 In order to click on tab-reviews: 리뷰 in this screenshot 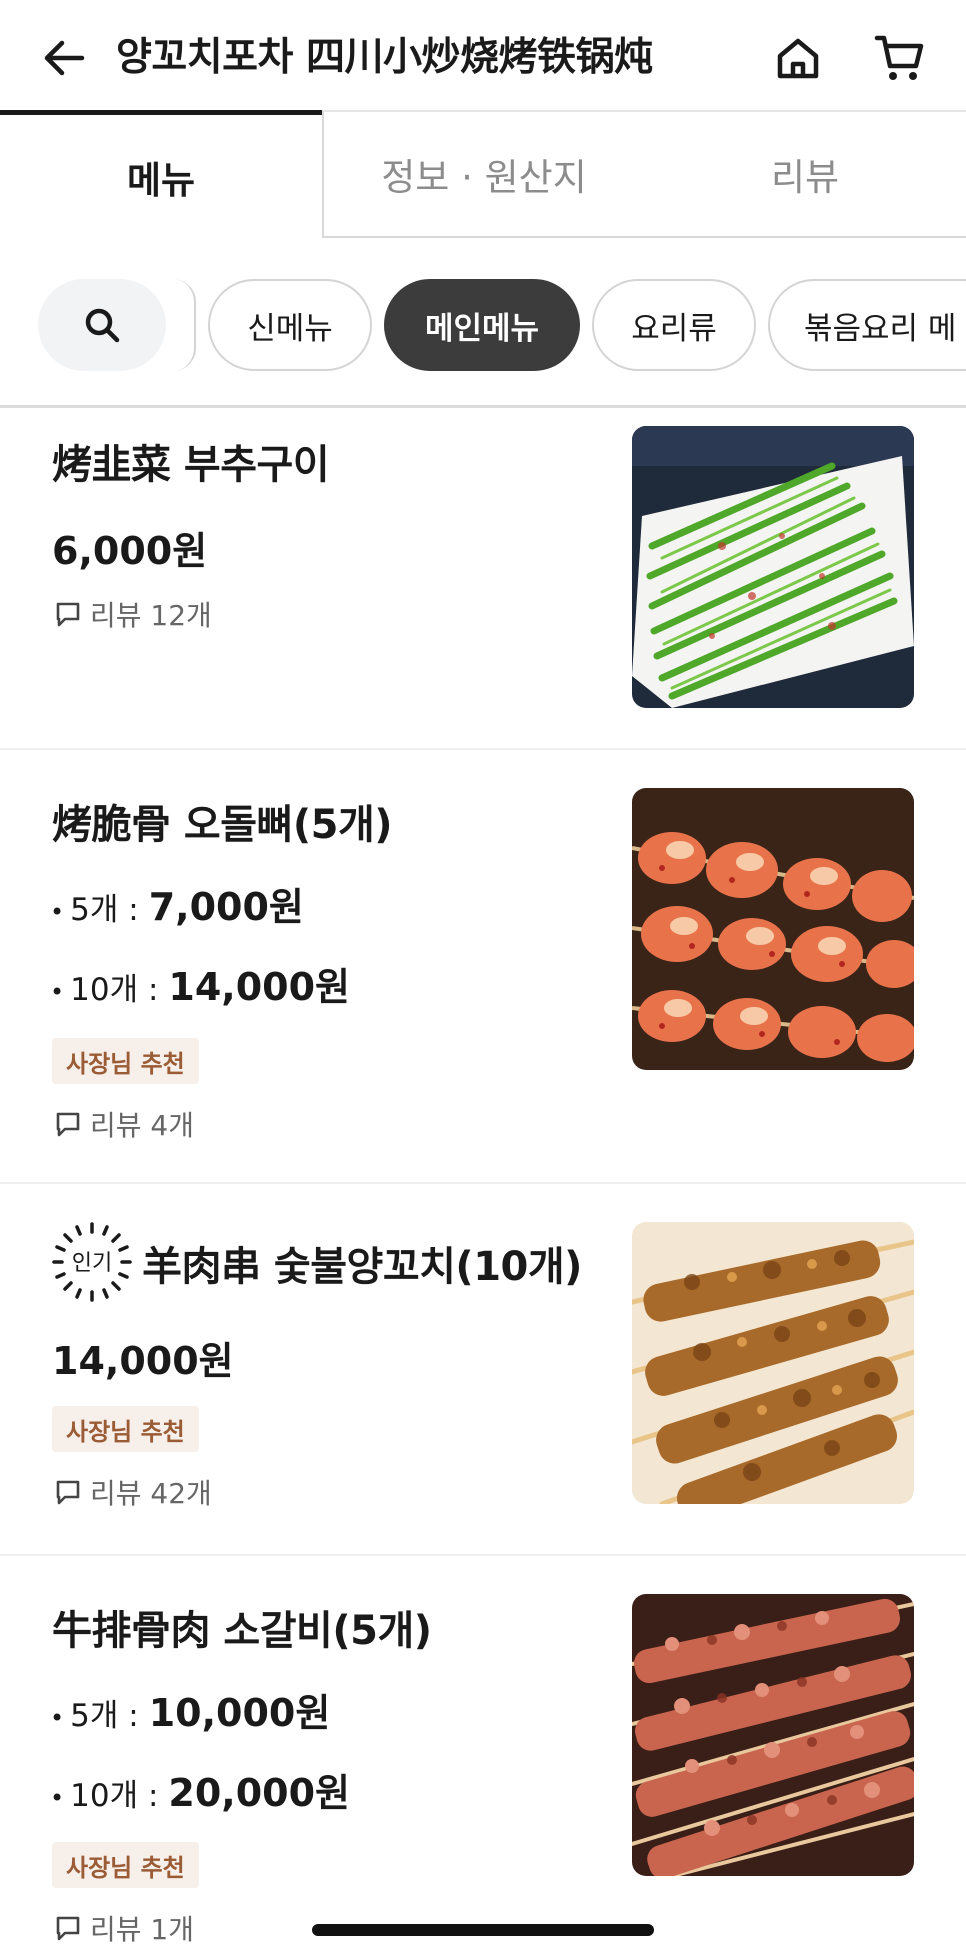, I will do `click(805, 174)`.